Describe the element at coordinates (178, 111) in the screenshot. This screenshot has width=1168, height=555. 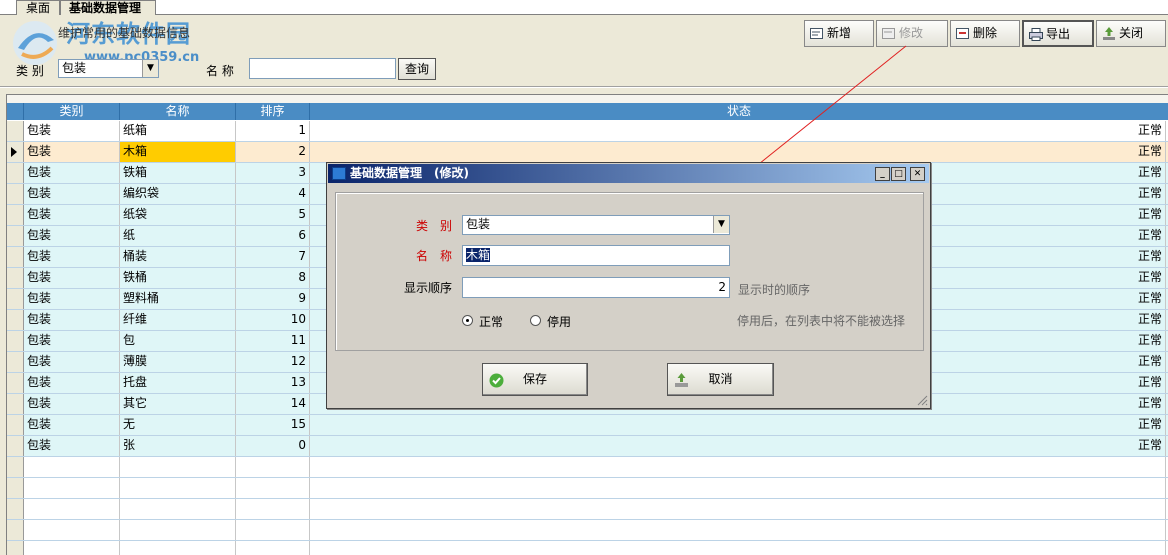
I see `header-name: 名称` at that location.